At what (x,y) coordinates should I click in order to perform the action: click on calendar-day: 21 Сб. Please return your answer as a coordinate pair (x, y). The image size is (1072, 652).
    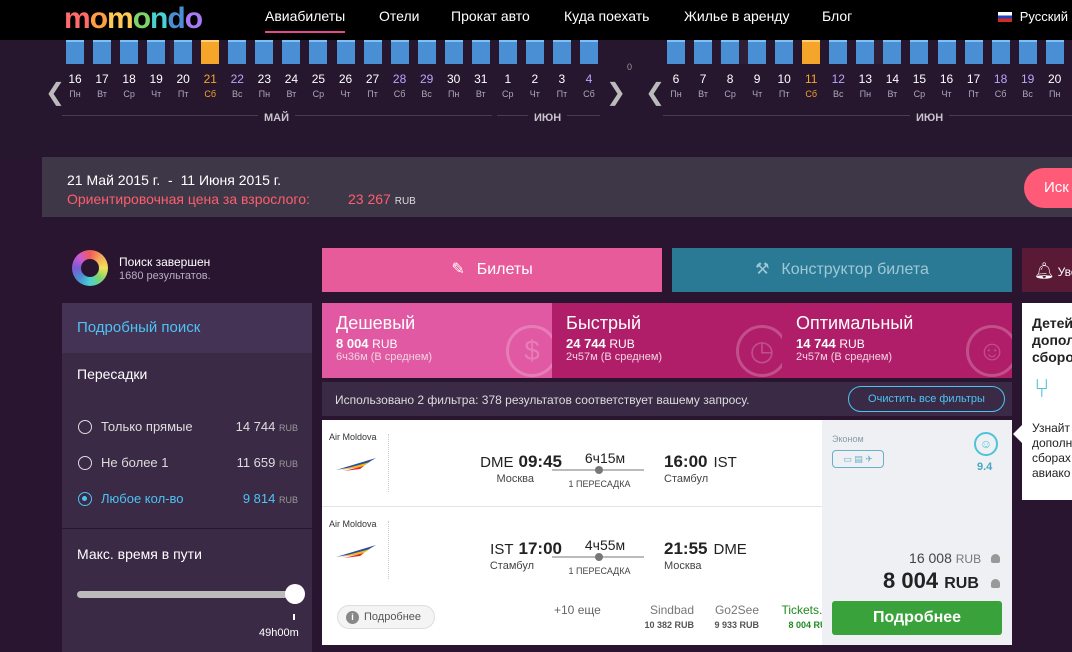
    Looking at the image, I should click on (210, 85).